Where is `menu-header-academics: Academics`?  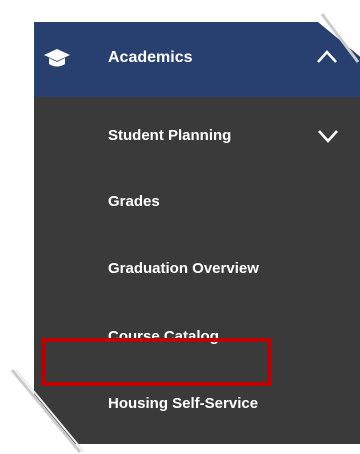 menu-header-academics: Academics is located at coordinates (197, 59).